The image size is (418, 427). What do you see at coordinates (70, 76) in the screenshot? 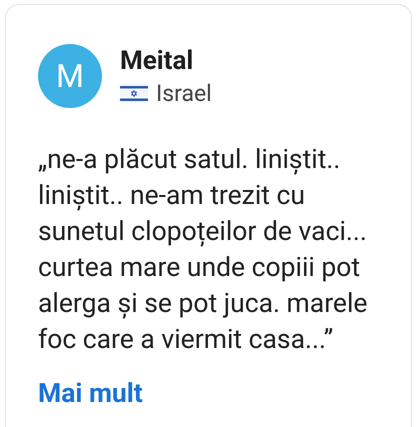
I see `avatar: M` at bounding box center [70, 76].